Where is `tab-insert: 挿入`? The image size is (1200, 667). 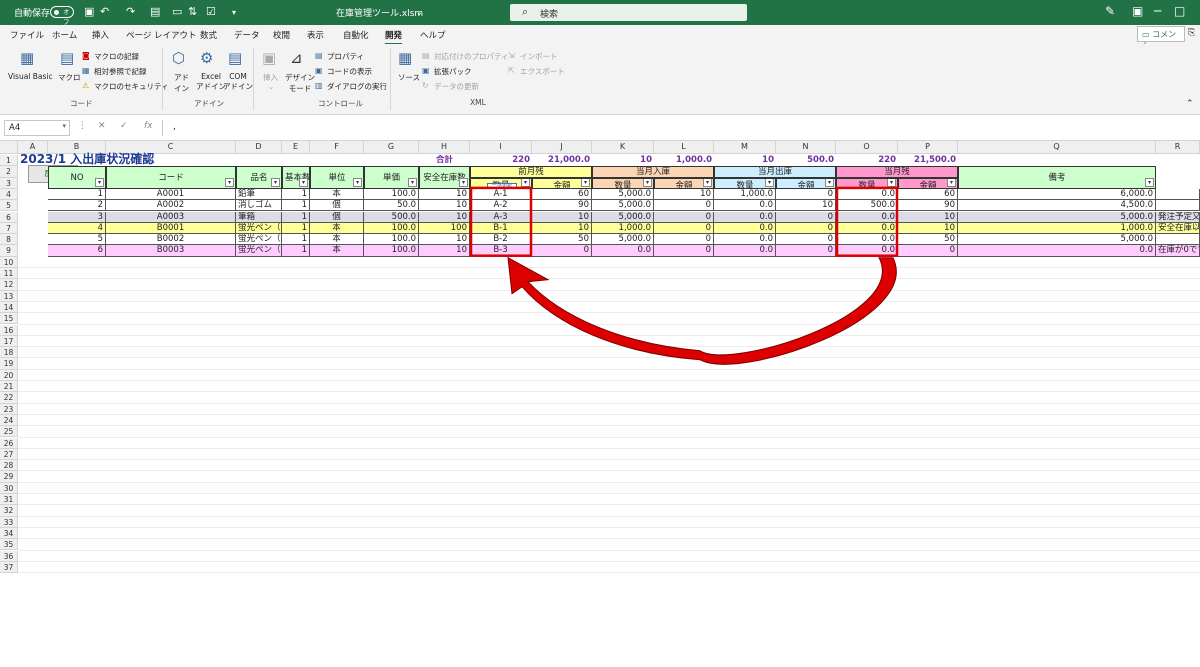
tab-insert: 挿入 is located at coordinates (100, 35).